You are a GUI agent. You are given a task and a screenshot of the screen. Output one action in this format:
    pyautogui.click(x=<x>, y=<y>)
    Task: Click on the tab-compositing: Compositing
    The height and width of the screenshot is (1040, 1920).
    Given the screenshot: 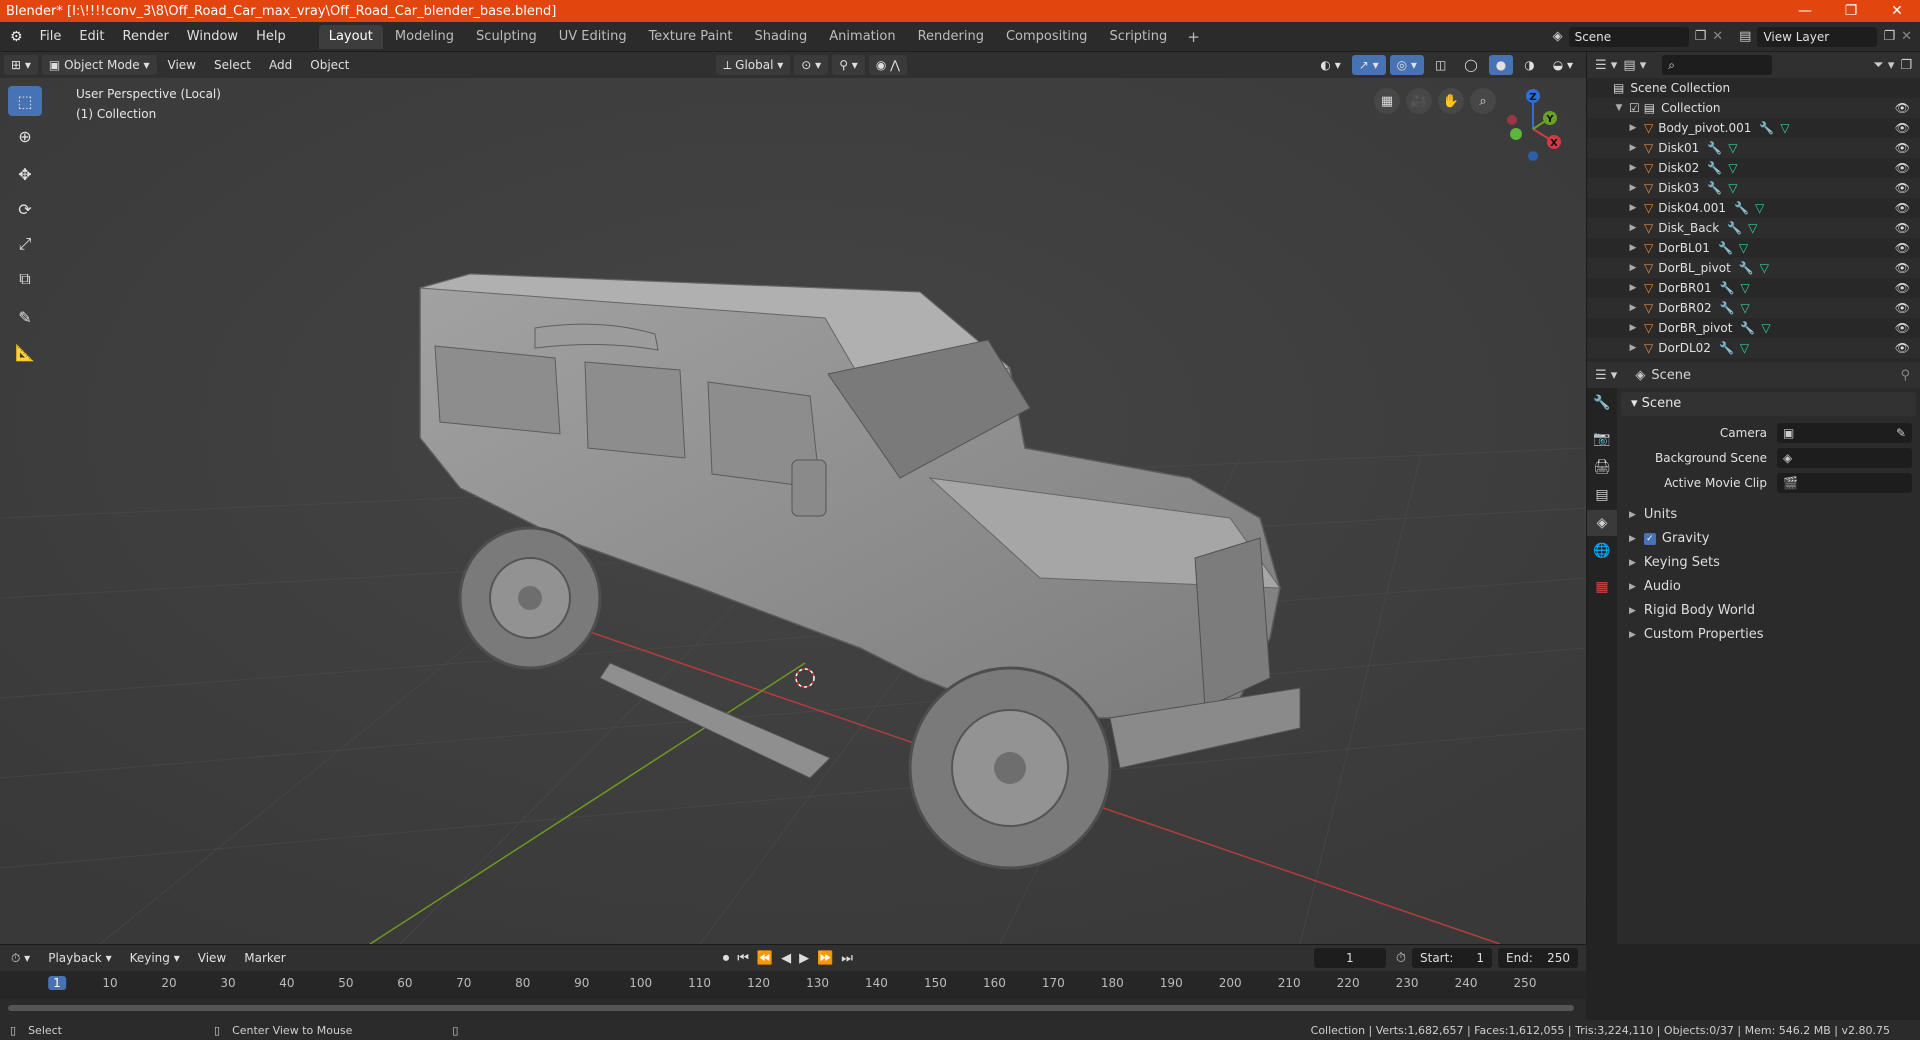 What is the action you would take?
    pyautogui.click(x=1047, y=37)
    